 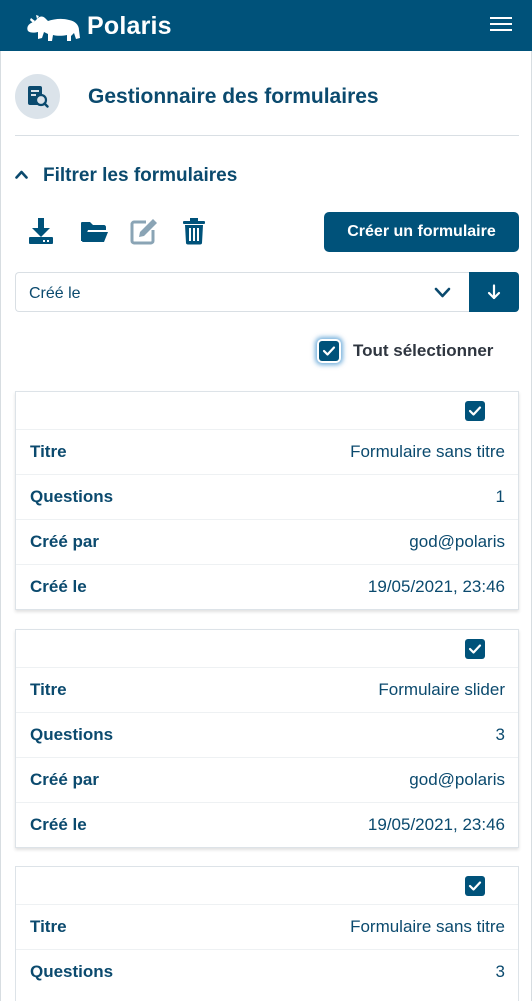 What do you see at coordinates (267, 690) in the screenshot?
I see `form-title-row: Titre Formulaire slider` at bounding box center [267, 690].